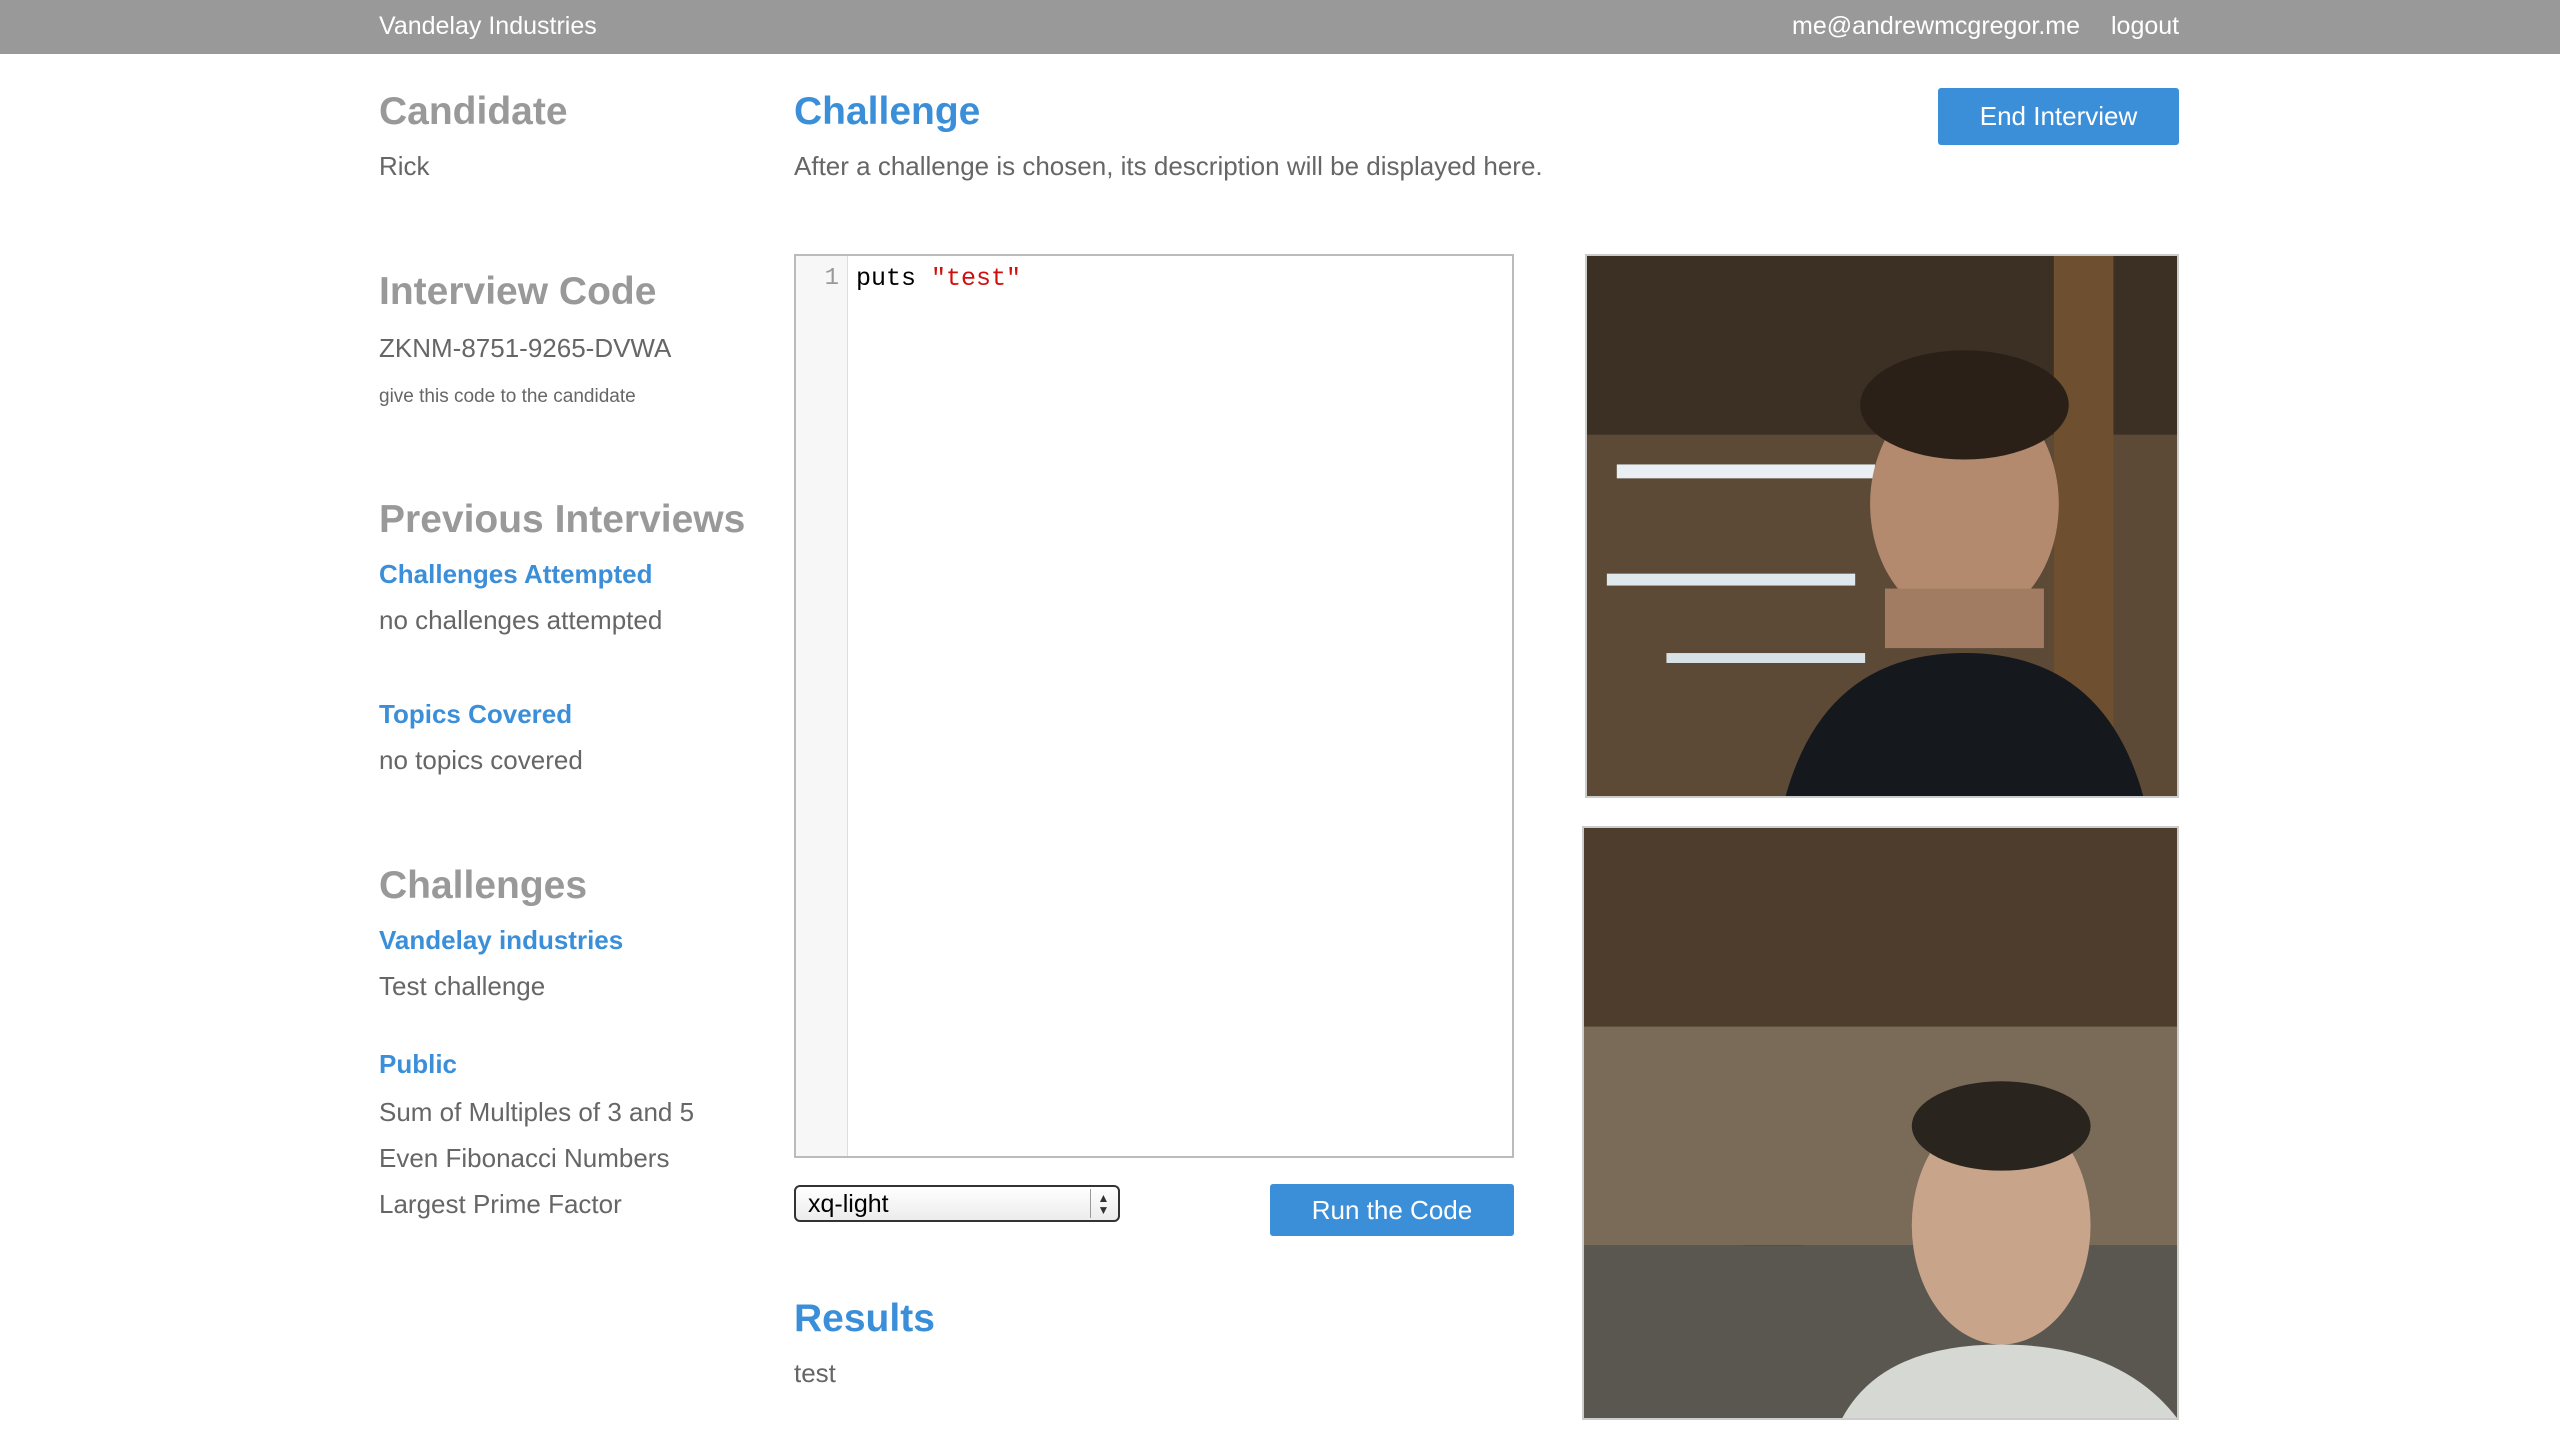 This screenshot has height=1456, width=2560. Describe the element at coordinates (562, 519) in the screenshot. I see `previous-interviews-heading: Previous Interviews` at that location.